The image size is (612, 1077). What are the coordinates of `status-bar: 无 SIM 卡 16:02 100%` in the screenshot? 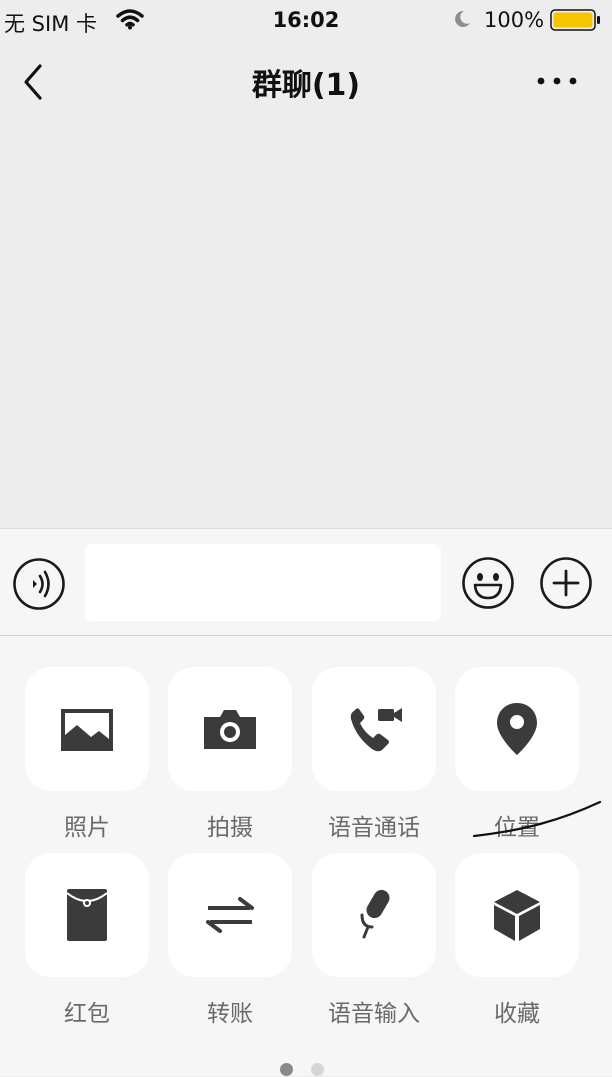 It's located at (306, 20).